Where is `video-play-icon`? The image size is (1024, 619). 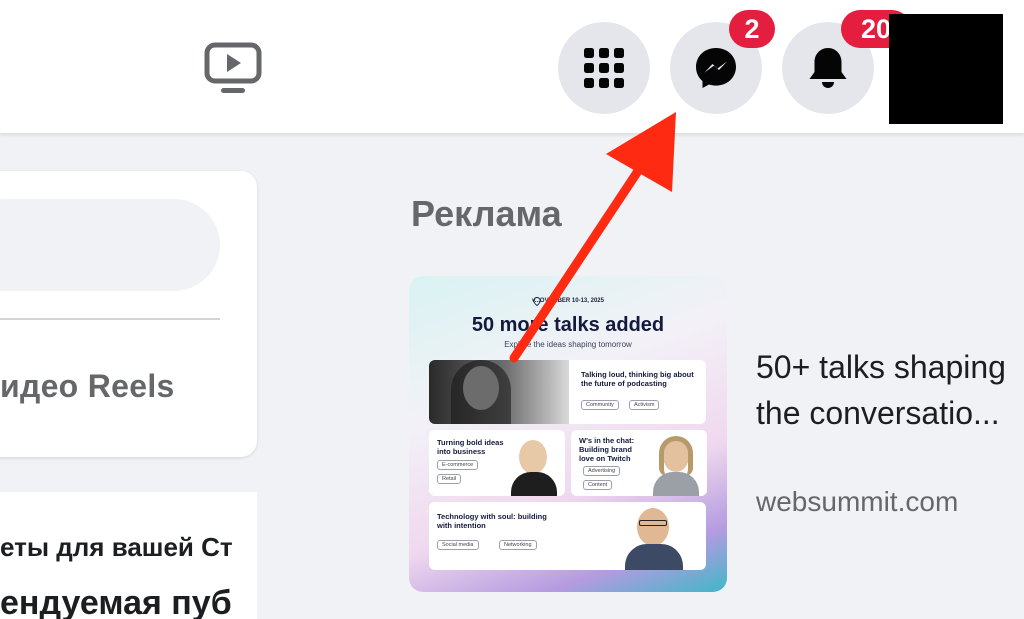 video-play-icon is located at coordinates (233, 67).